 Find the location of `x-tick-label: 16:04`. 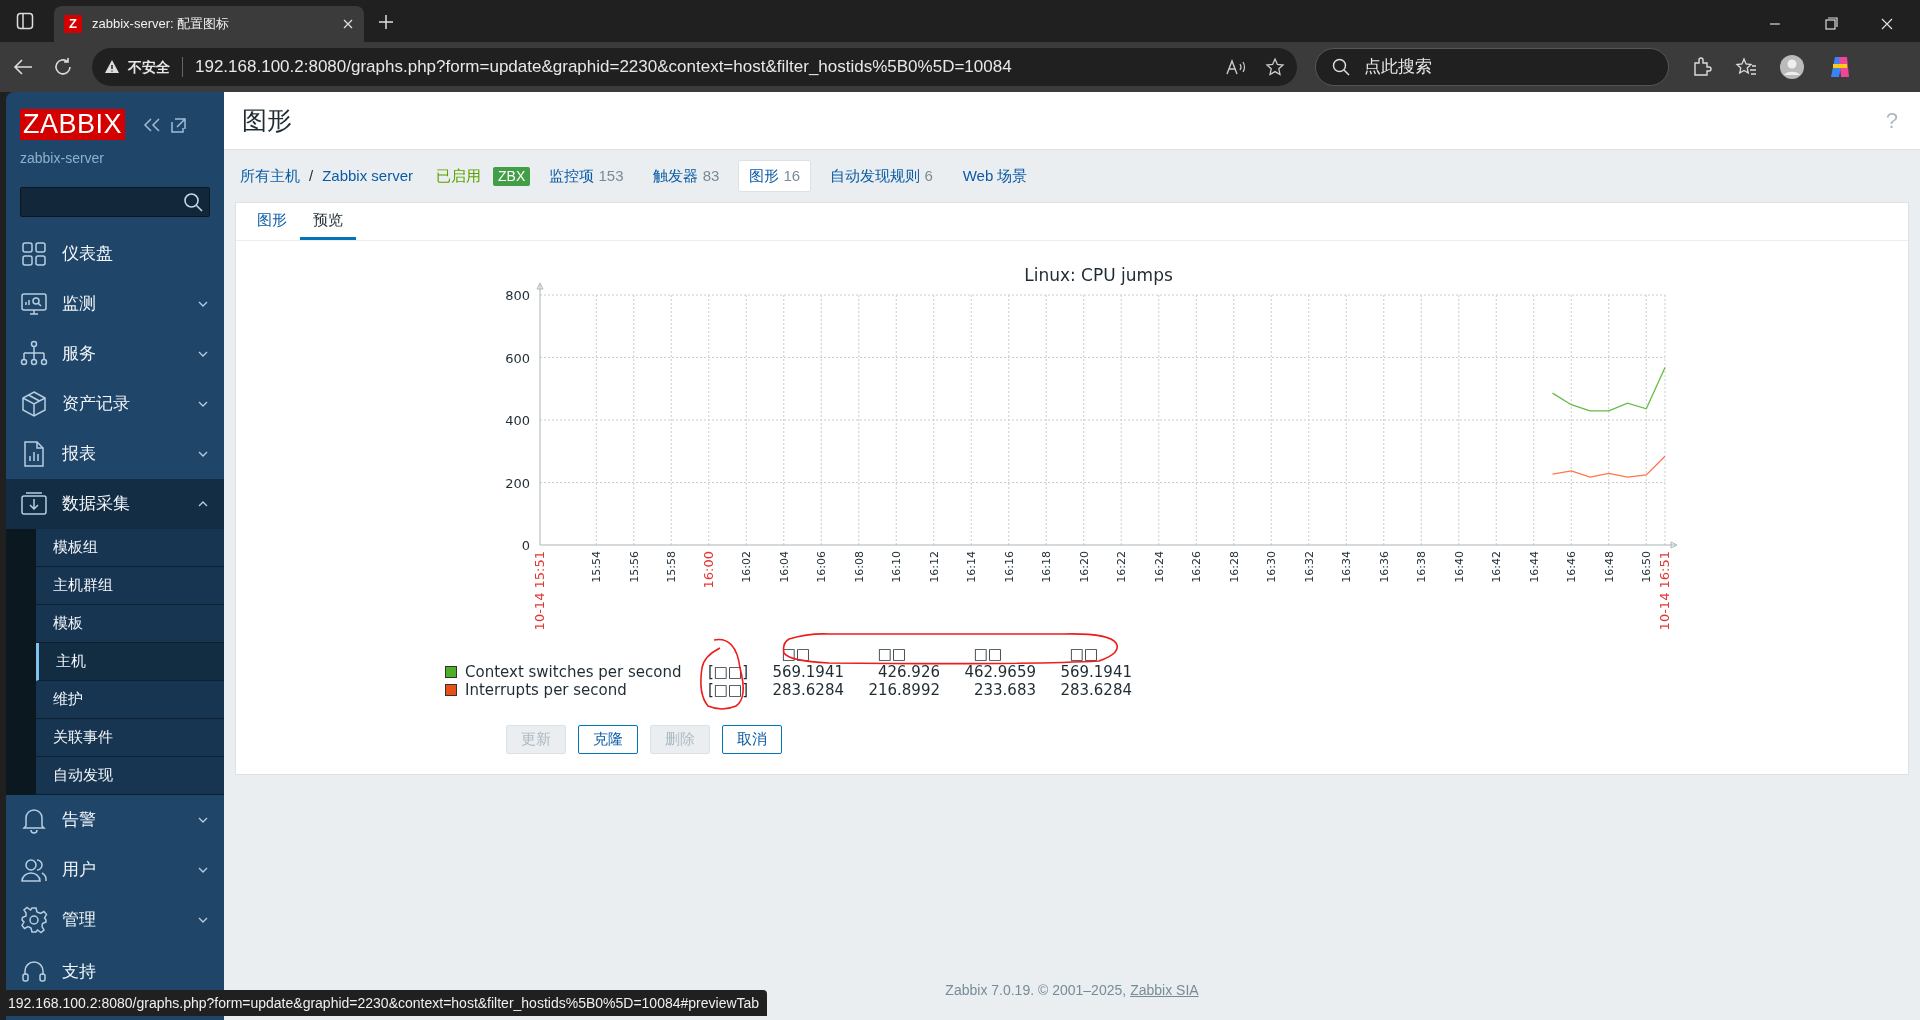

x-tick-label: 16:04 is located at coordinates (784, 567).